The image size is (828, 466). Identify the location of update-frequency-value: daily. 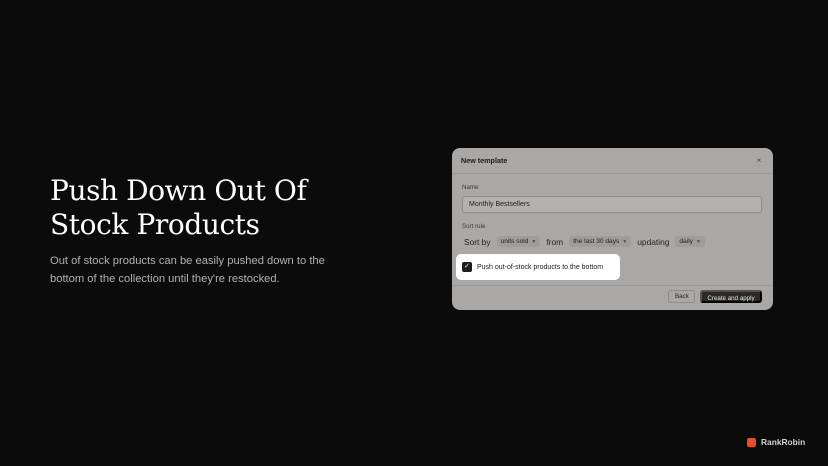
(686, 241).